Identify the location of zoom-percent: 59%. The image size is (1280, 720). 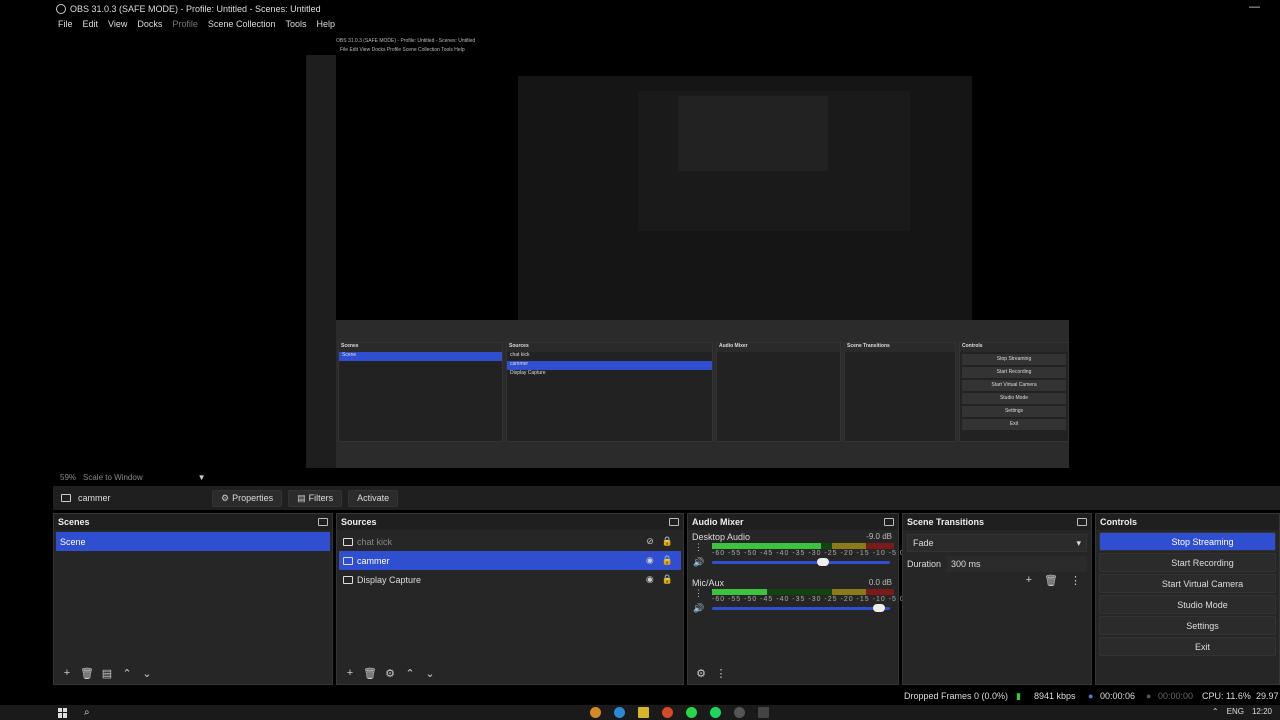
(68, 477).